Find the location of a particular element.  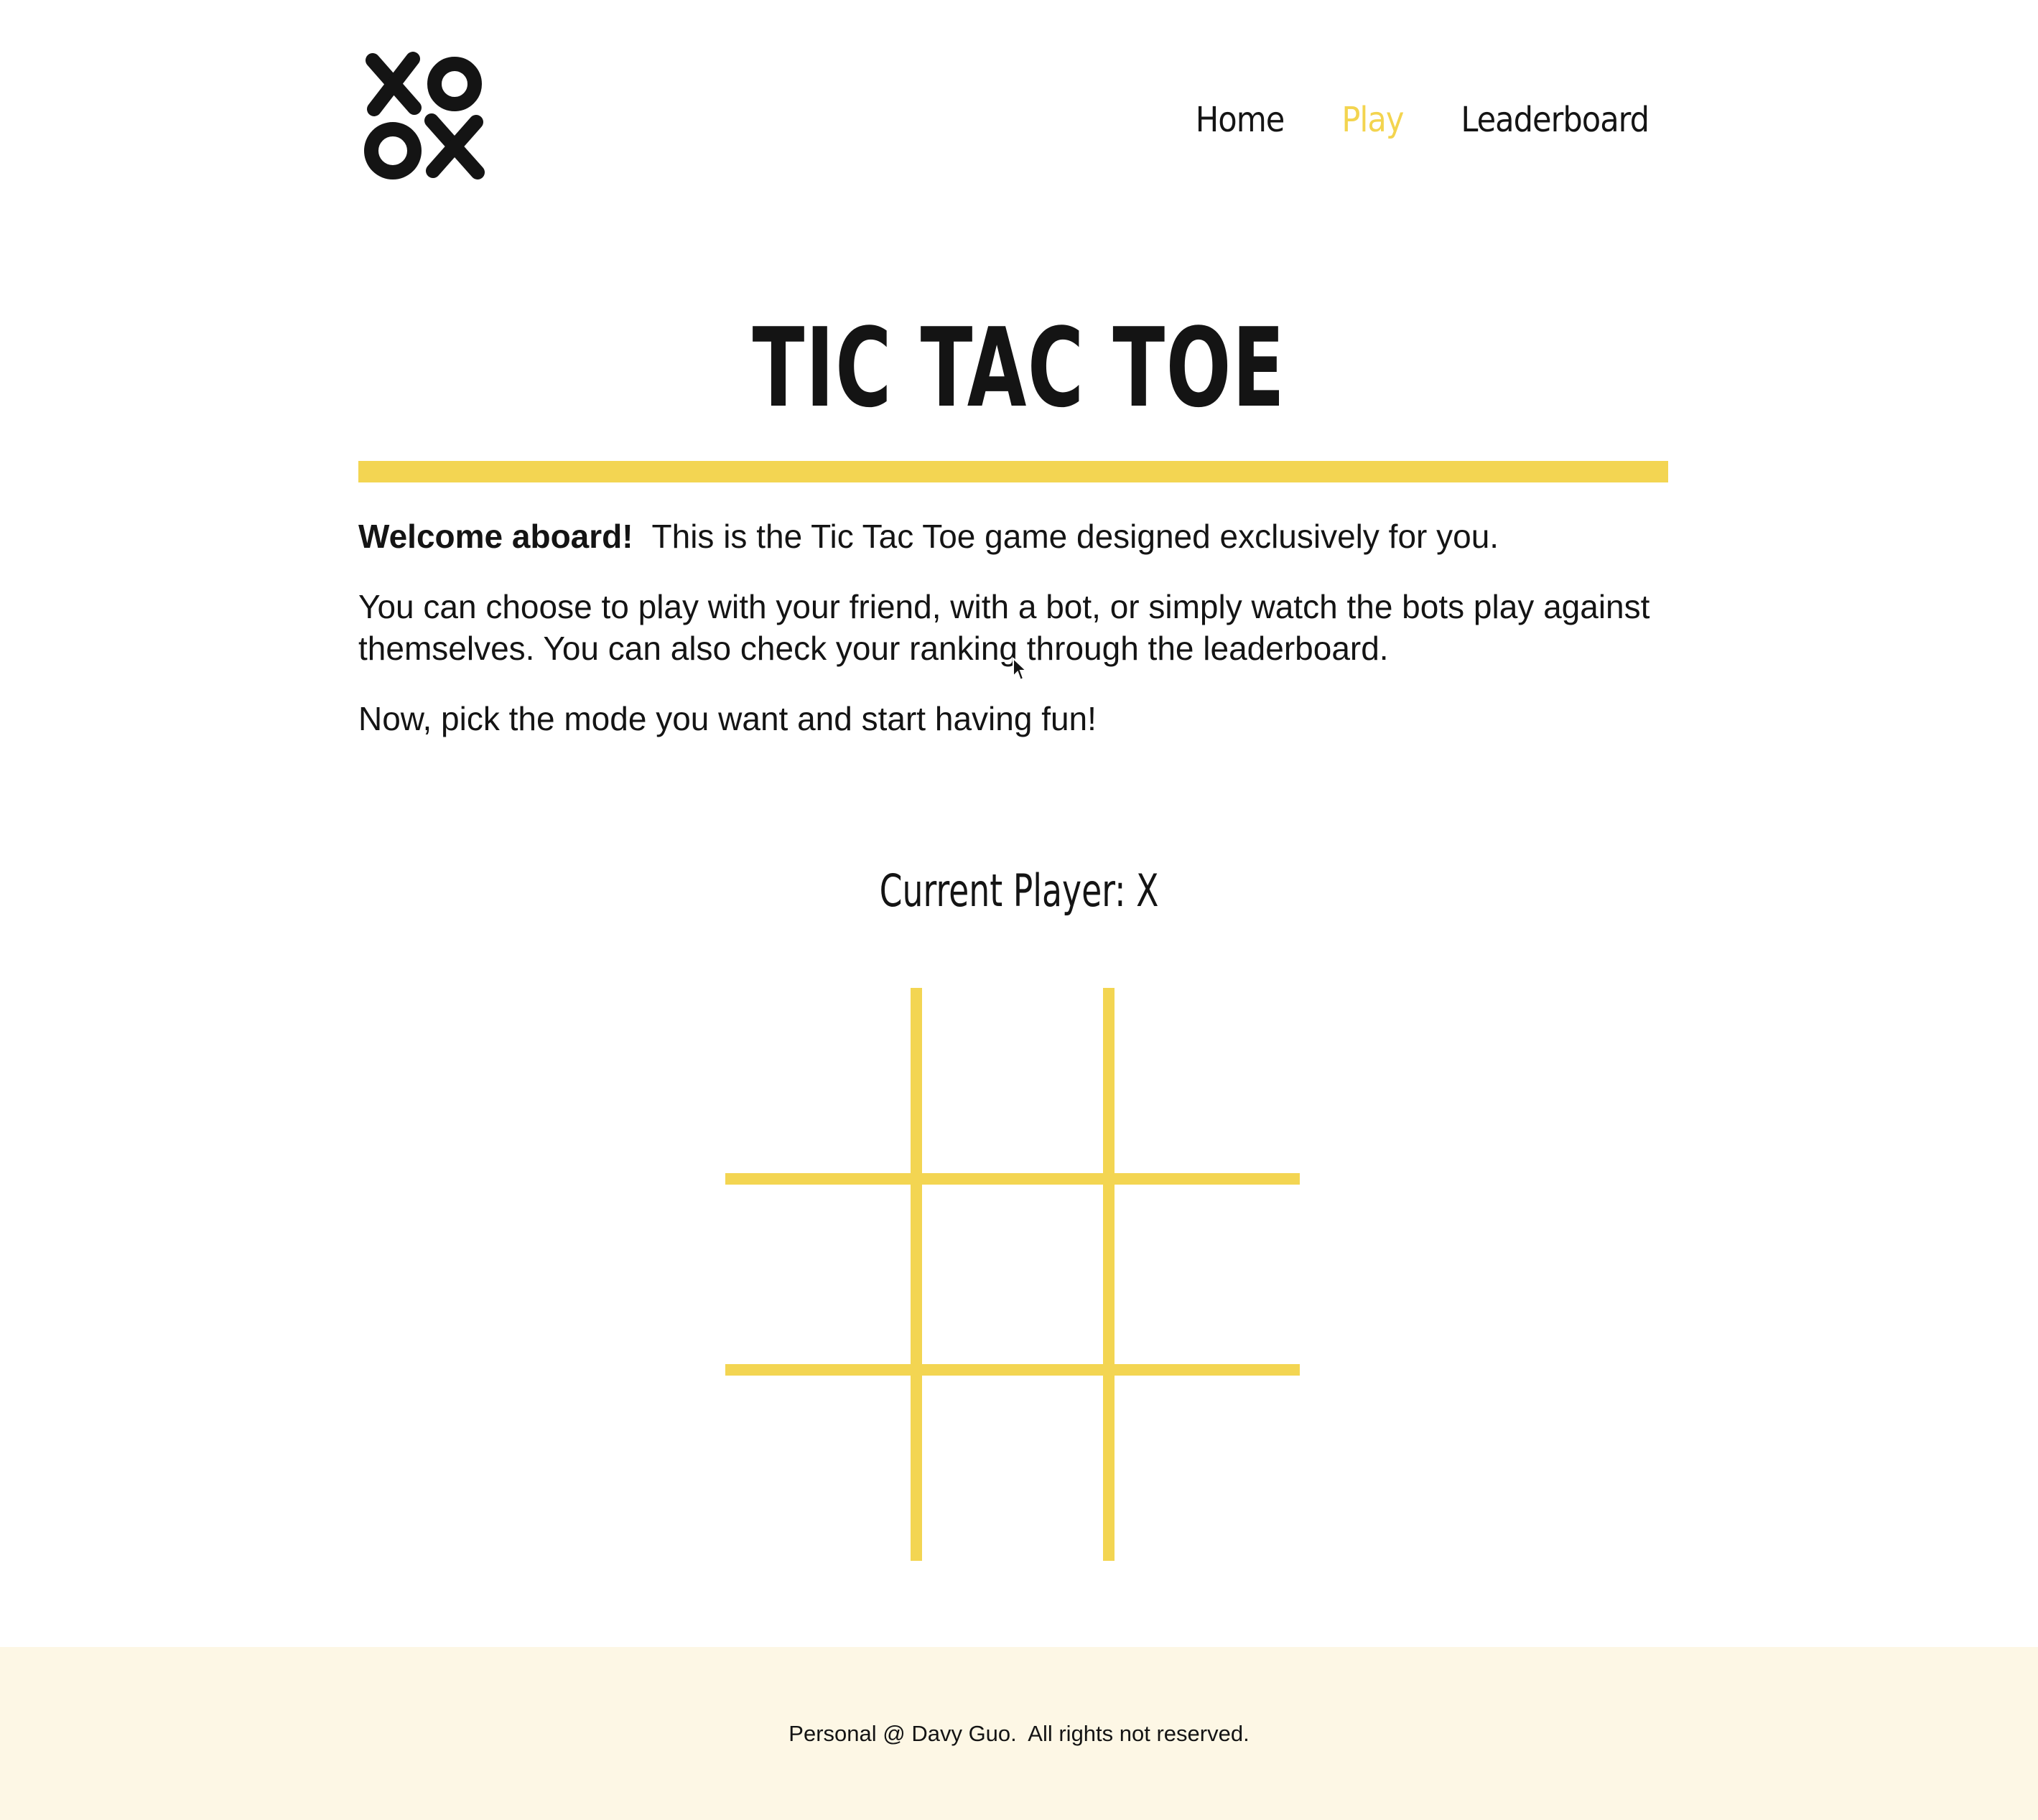

nav-play-link: Play is located at coordinates (1372, 120).